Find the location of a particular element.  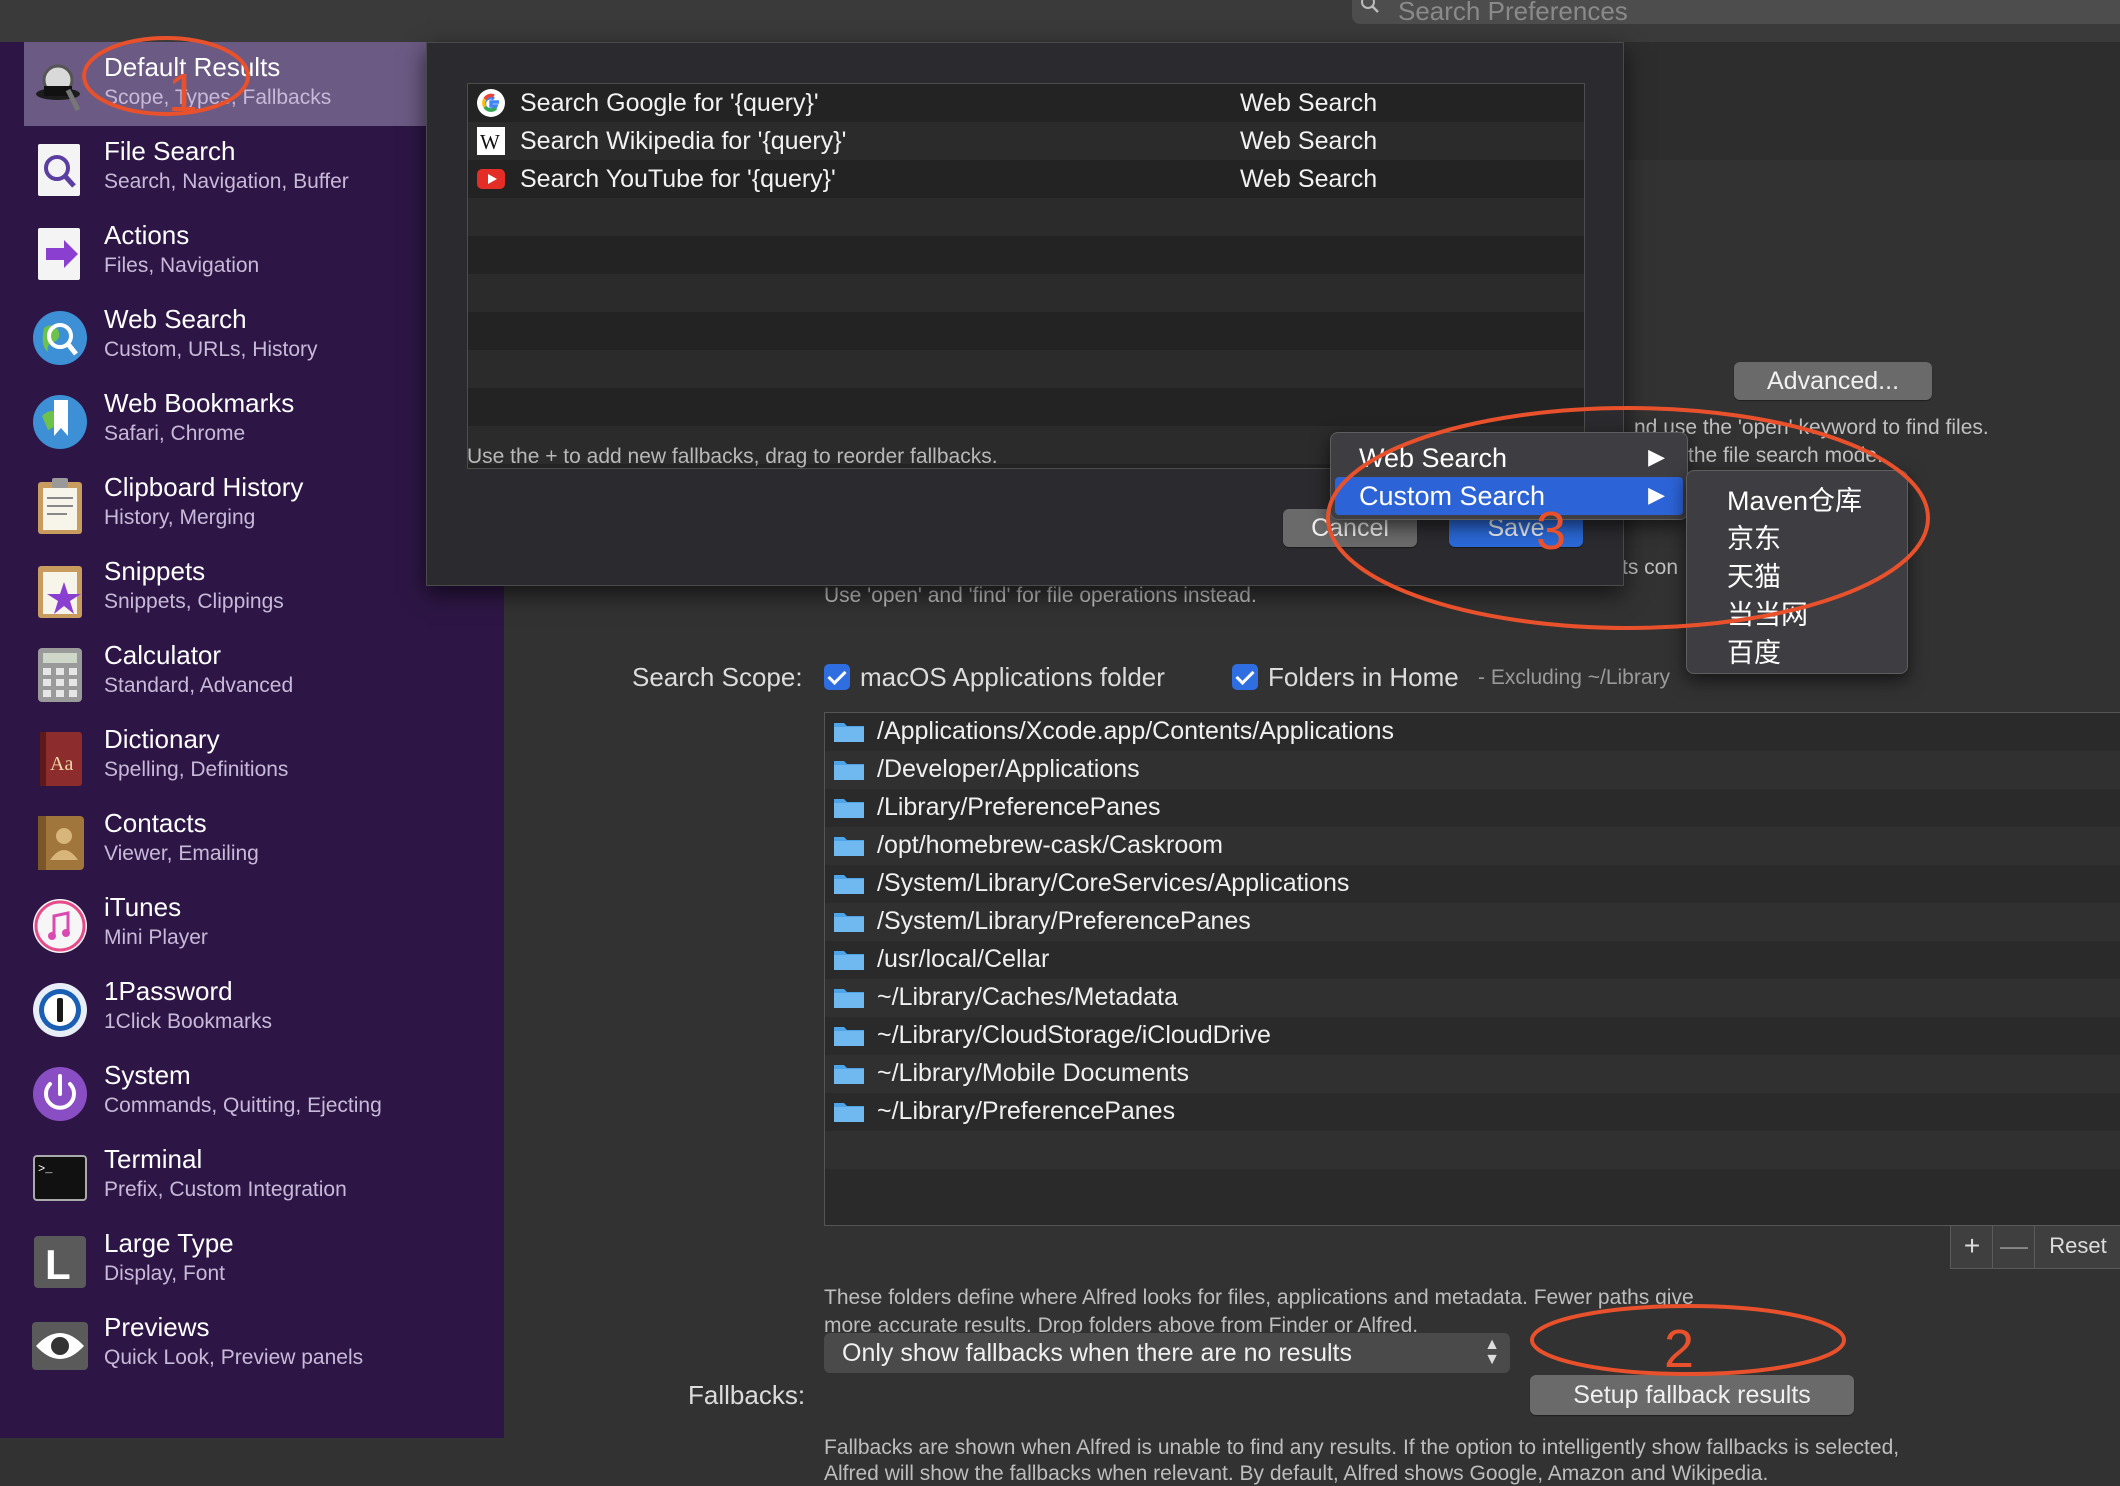

wikipedia-icon: W is located at coordinates (491, 141).